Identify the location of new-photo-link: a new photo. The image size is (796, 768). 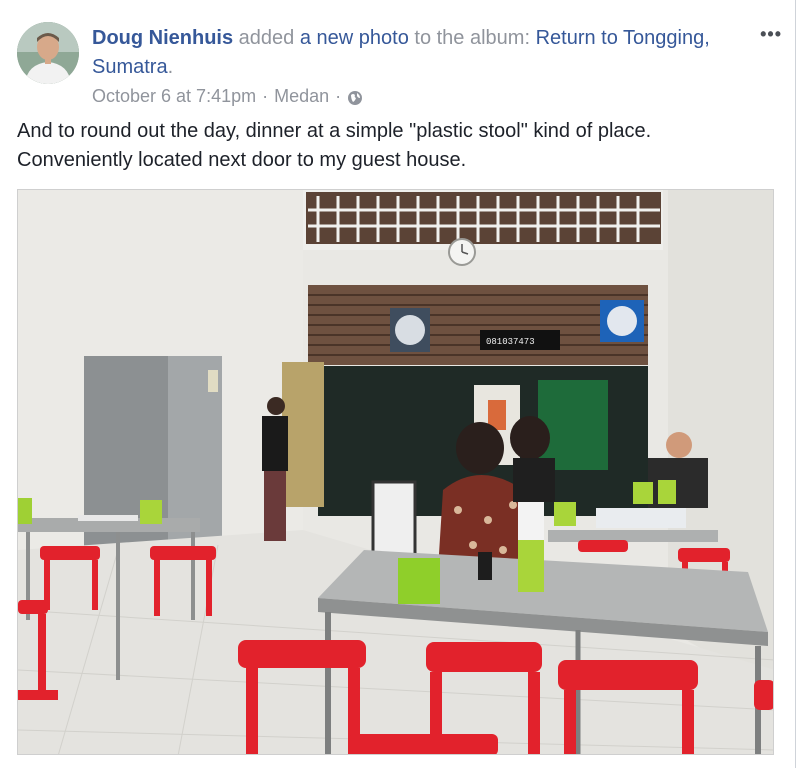
(354, 38).